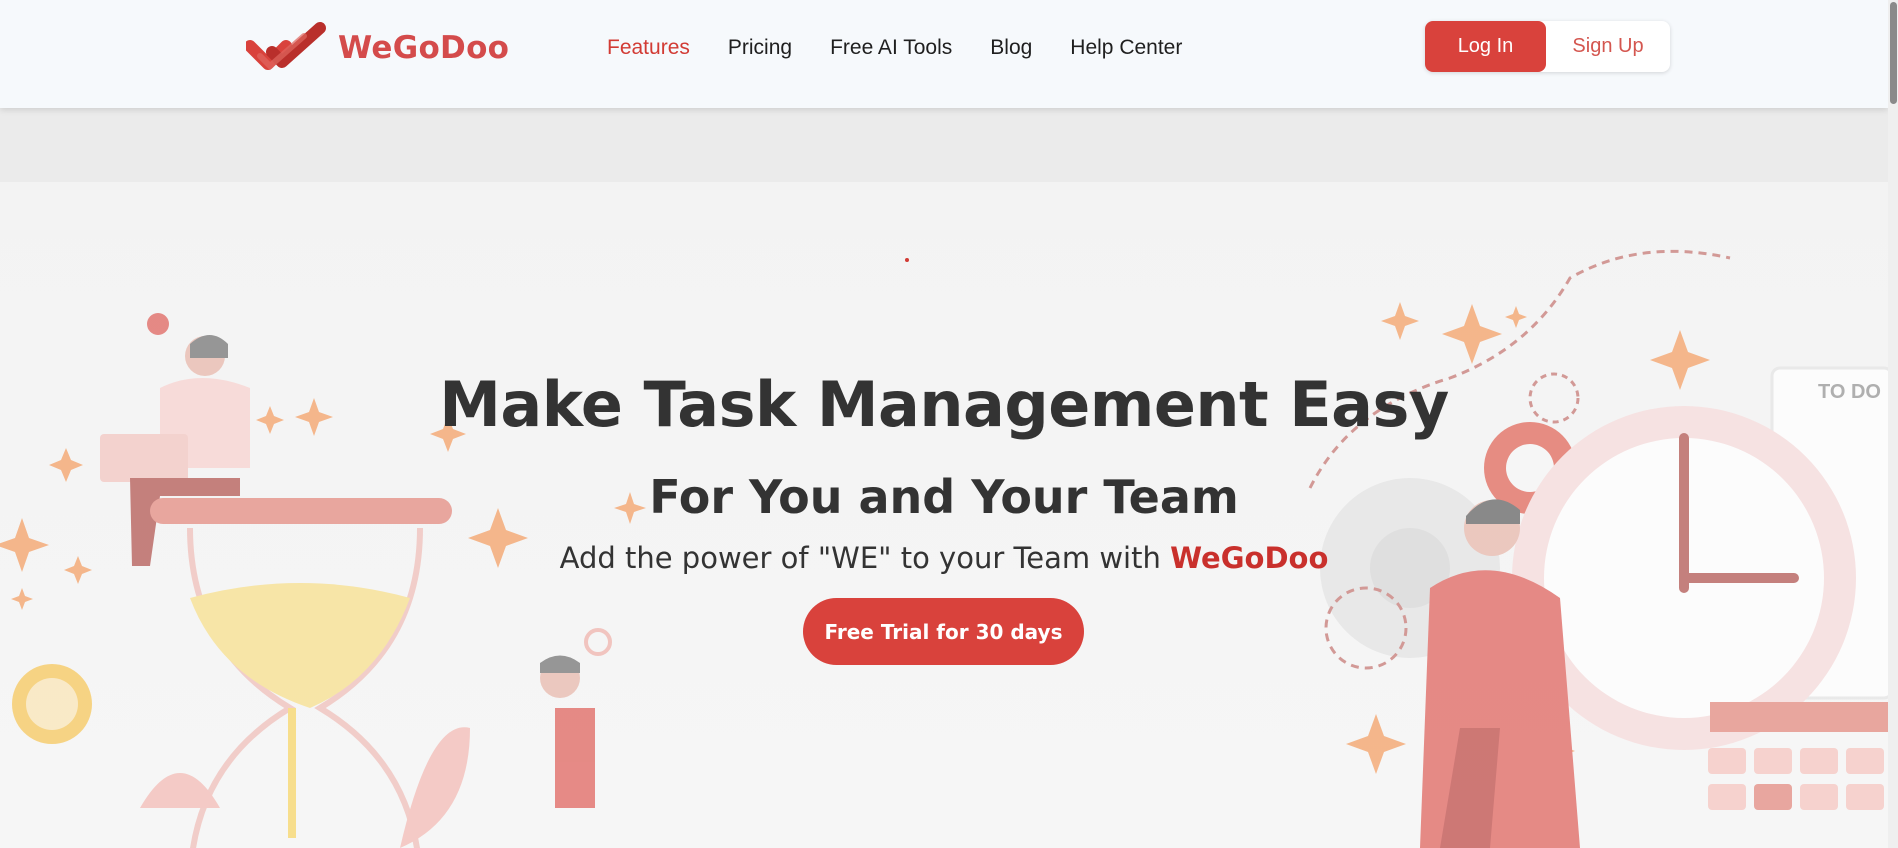 The width and height of the screenshot is (1898, 848). Describe the element at coordinates (891, 48) in the screenshot. I see `nav-item-free-ai-tools: Free AI Tools` at that location.